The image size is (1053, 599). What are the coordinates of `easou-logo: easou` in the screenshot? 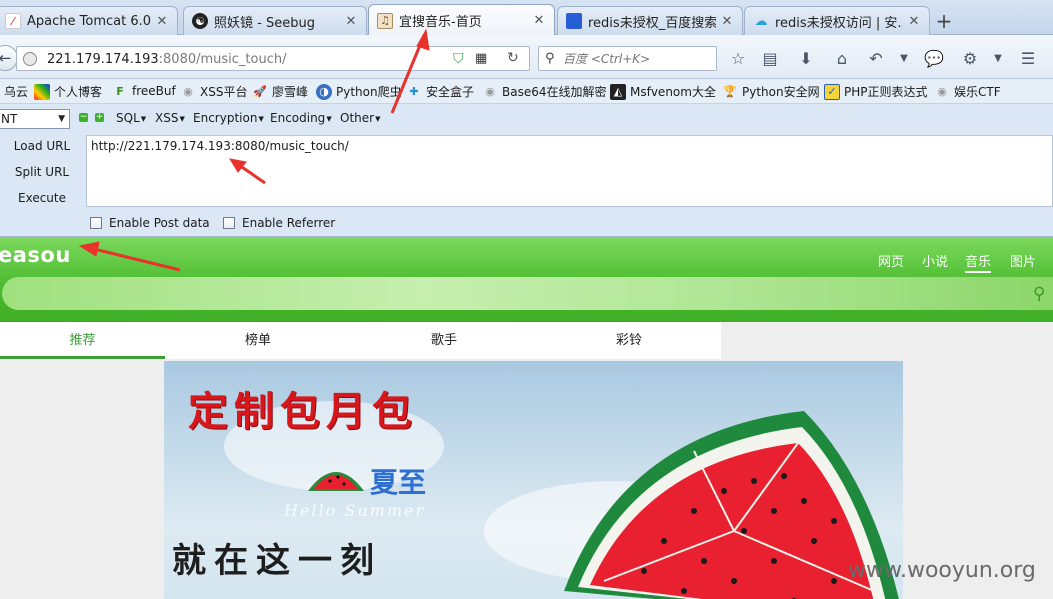 It's located at (35, 255).